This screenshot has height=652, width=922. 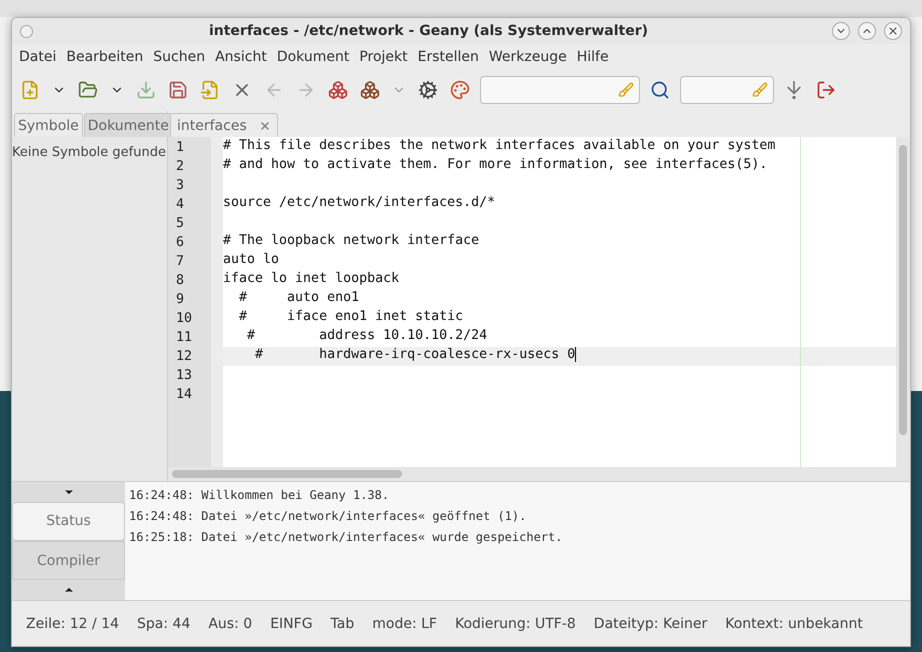 I want to click on line-number: 8, so click(x=180, y=281).